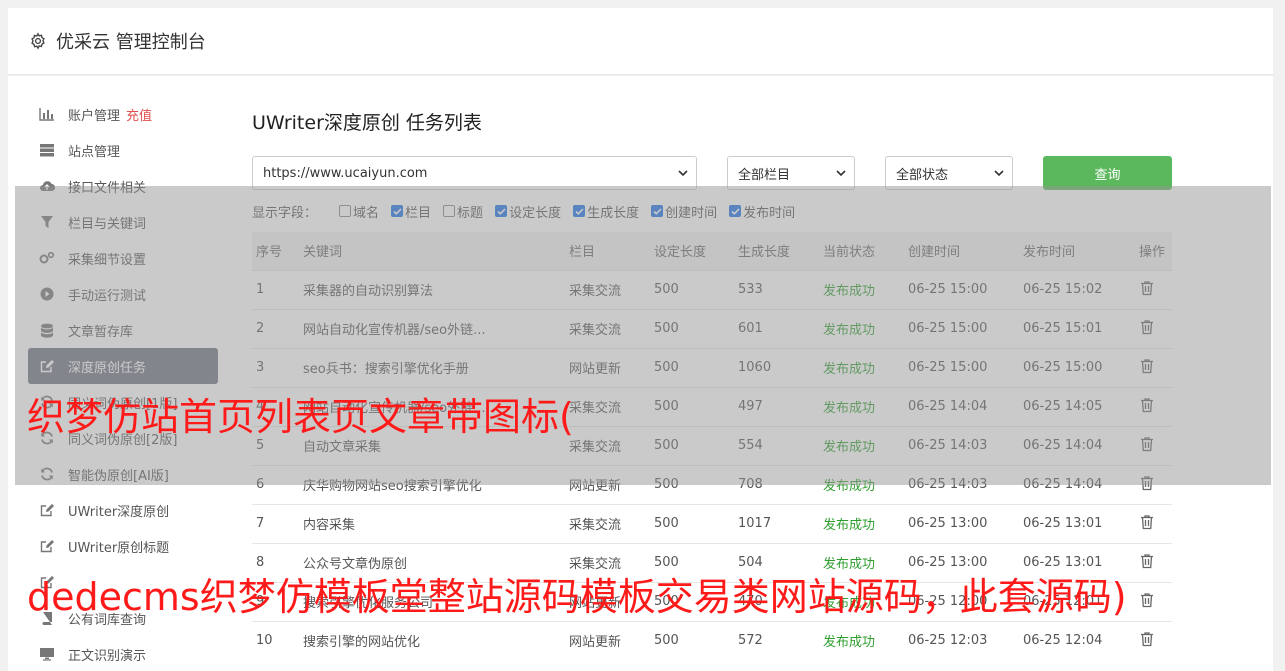 The image size is (1285, 671). What do you see at coordinates (432, 640) in the screenshot?
I see `table-cell: 搜索引擎的网站优化` at bounding box center [432, 640].